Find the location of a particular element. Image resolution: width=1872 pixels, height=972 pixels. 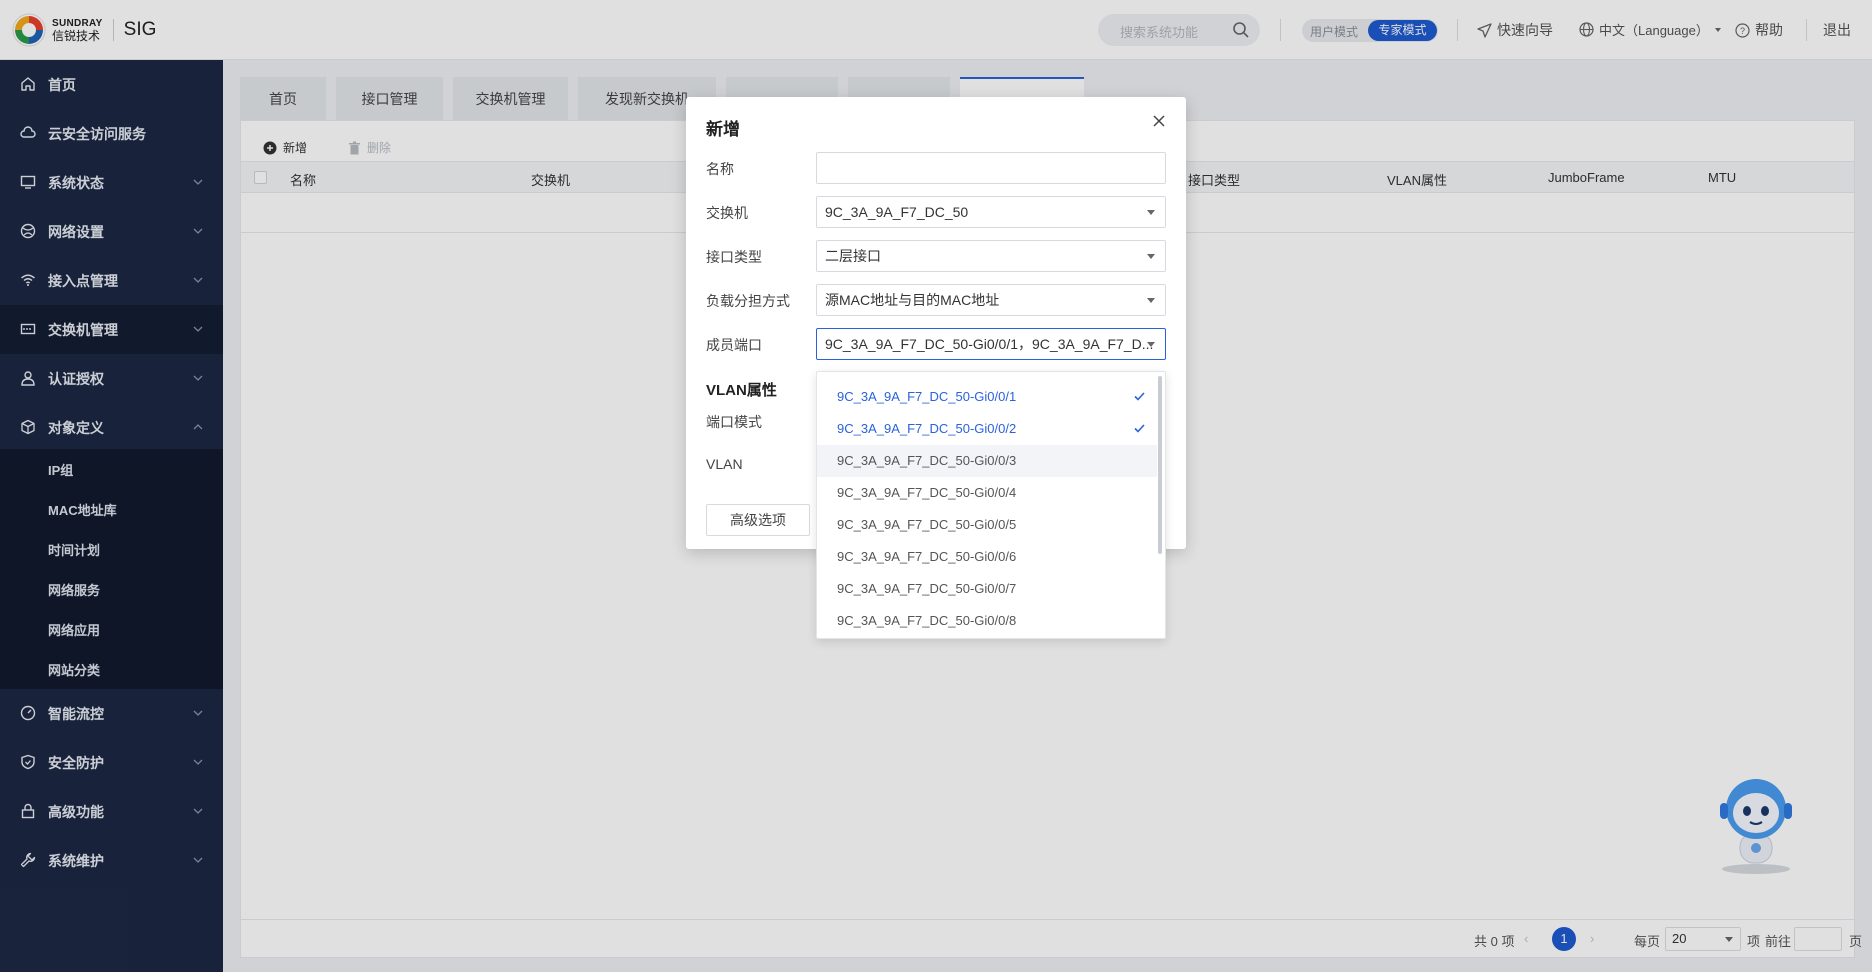

port-mode-label: 端口模式 is located at coordinates (734, 422).